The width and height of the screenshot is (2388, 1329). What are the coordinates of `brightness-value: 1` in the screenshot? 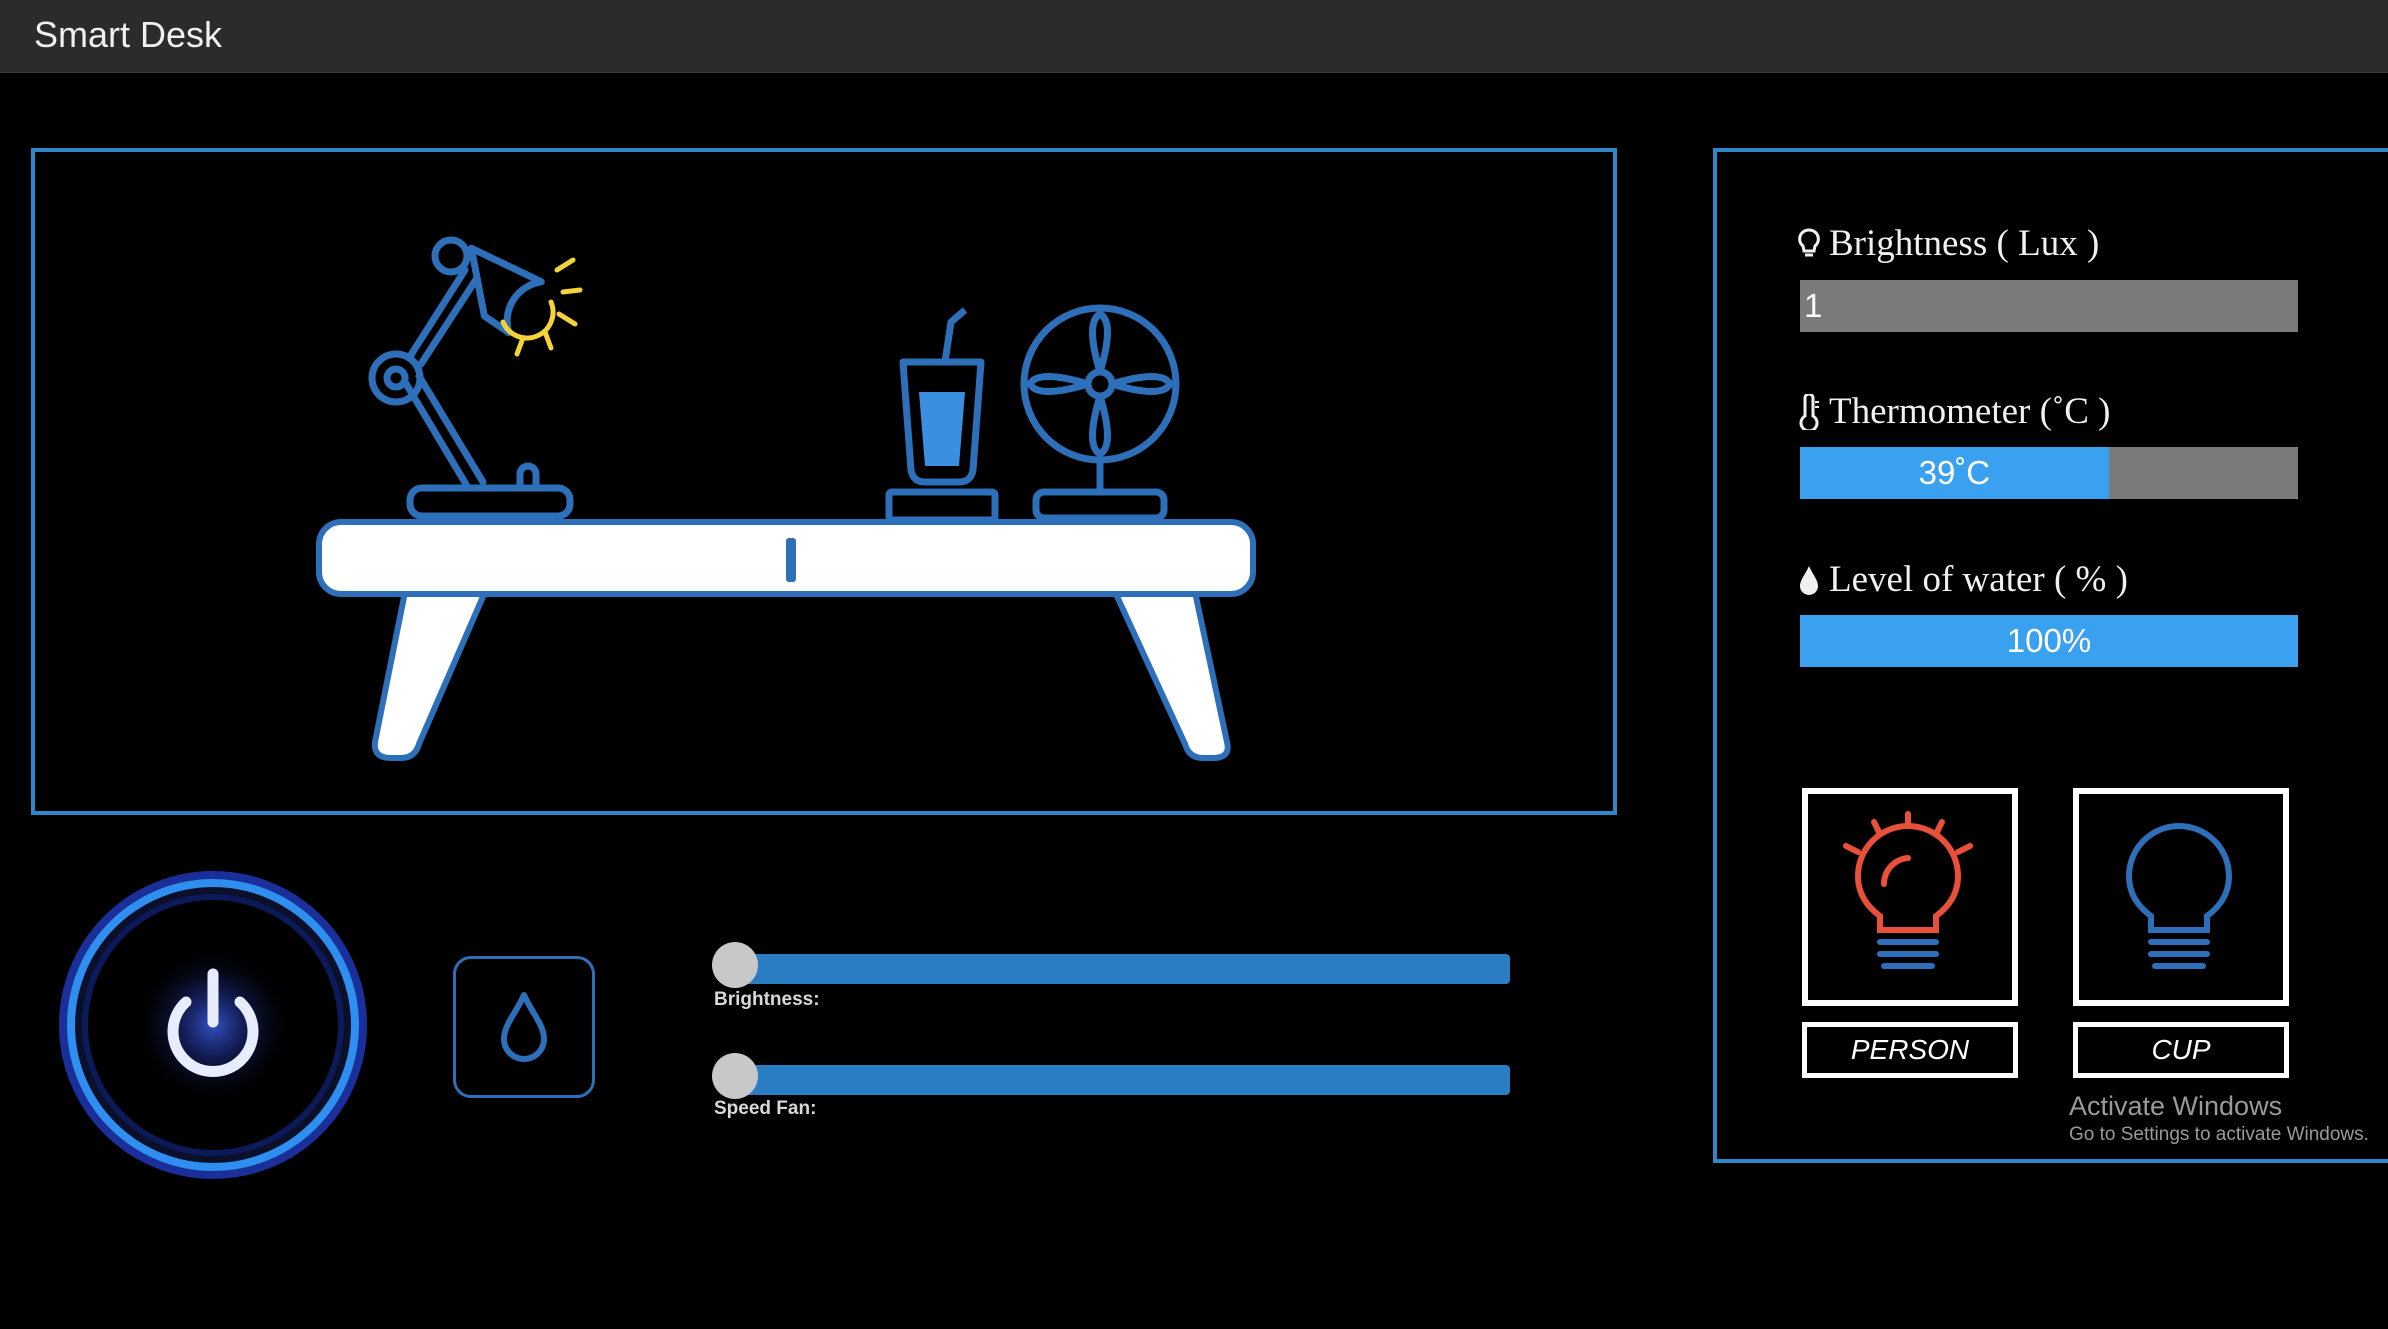 It's located at (1813, 305).